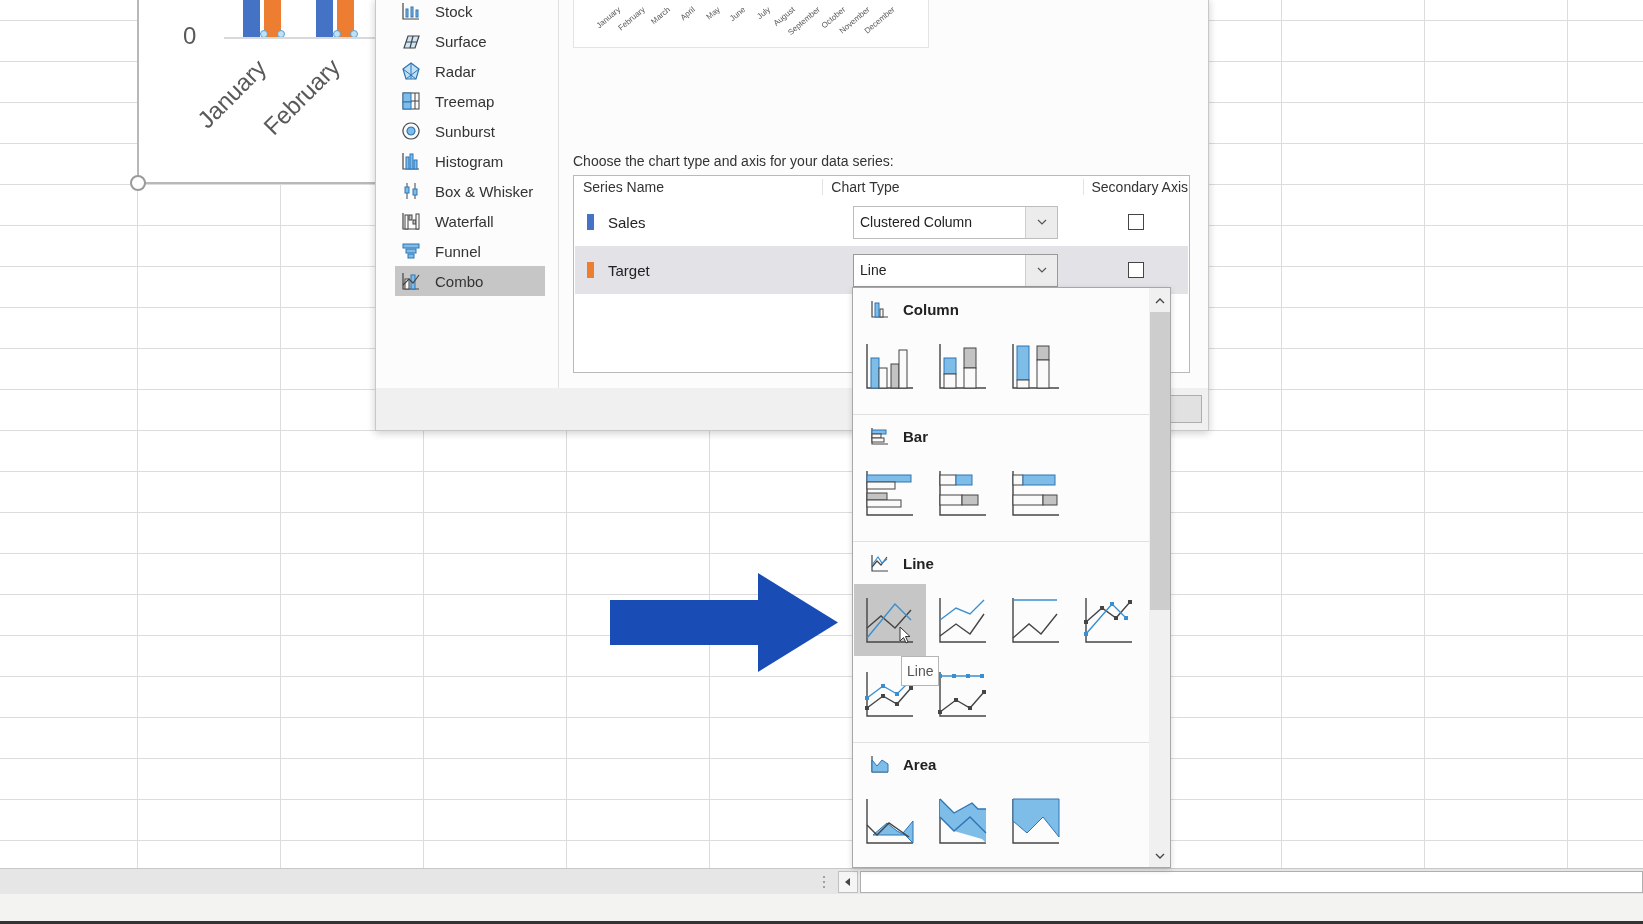 Image resolution: width=1643 pixels, height=924 pixels. I want to click on section-title: Column, so click(931, 309).